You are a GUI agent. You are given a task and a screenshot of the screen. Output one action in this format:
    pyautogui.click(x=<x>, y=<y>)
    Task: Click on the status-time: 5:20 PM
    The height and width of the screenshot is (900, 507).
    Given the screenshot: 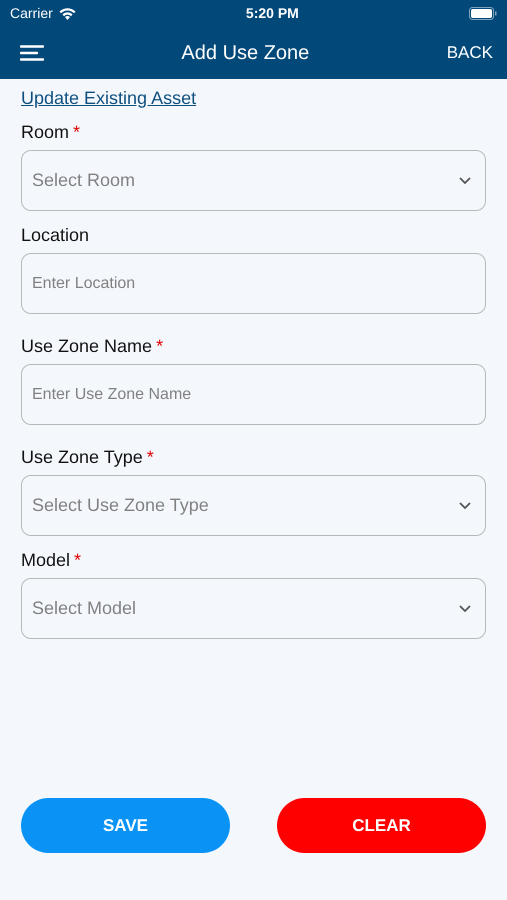 What is the action you would take?
    pyautogui.click(x=272, y=13)
    